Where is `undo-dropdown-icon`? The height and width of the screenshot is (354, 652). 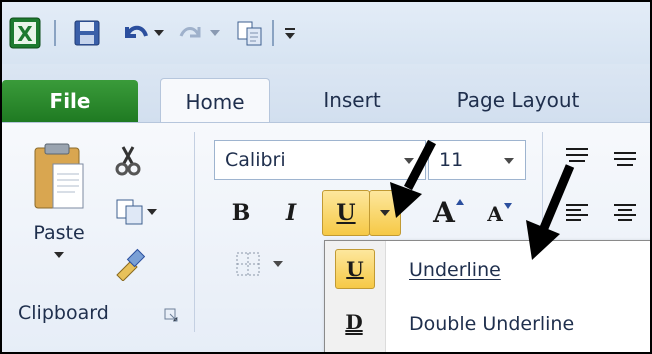
undo-dropdown-icon is located at coordinates (159, 33).